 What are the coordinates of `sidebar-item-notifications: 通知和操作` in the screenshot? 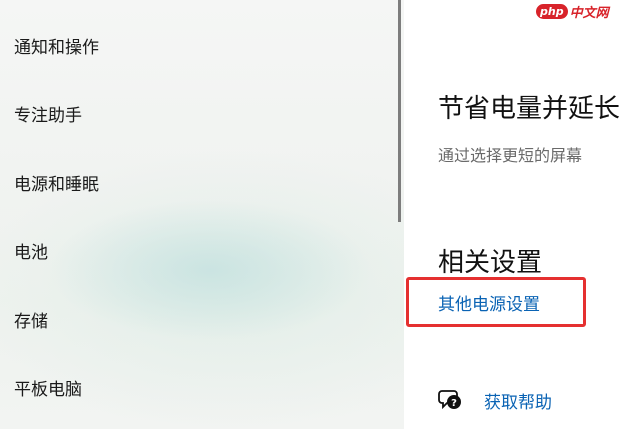 It's located at (56, 48).